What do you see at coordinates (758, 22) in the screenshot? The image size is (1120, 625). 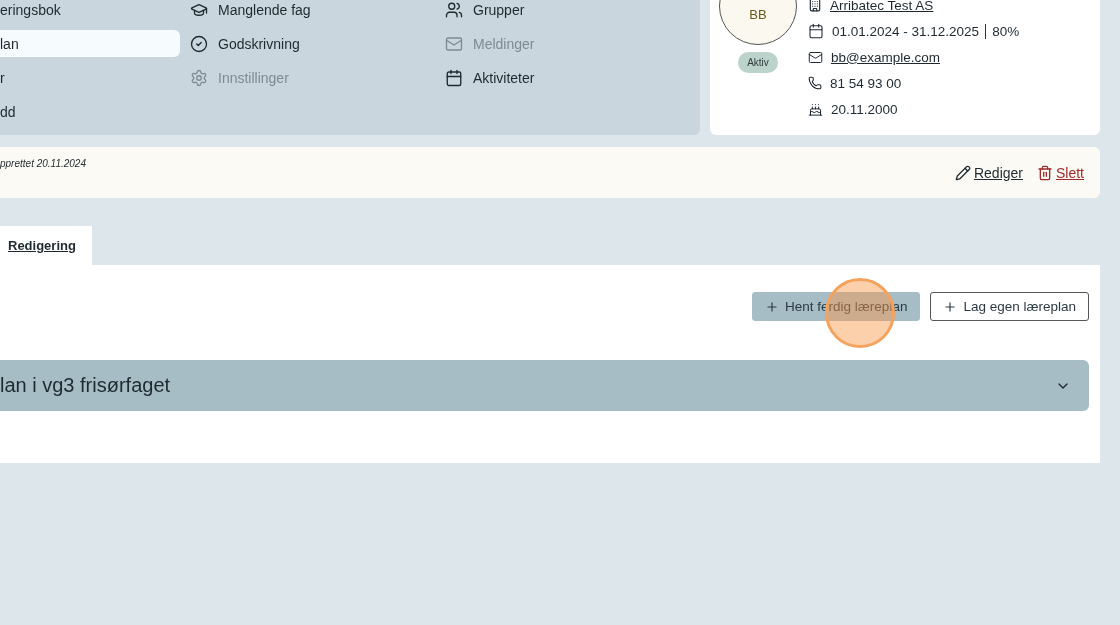 I see `avatar: BB` at bounding box center [758, 22].